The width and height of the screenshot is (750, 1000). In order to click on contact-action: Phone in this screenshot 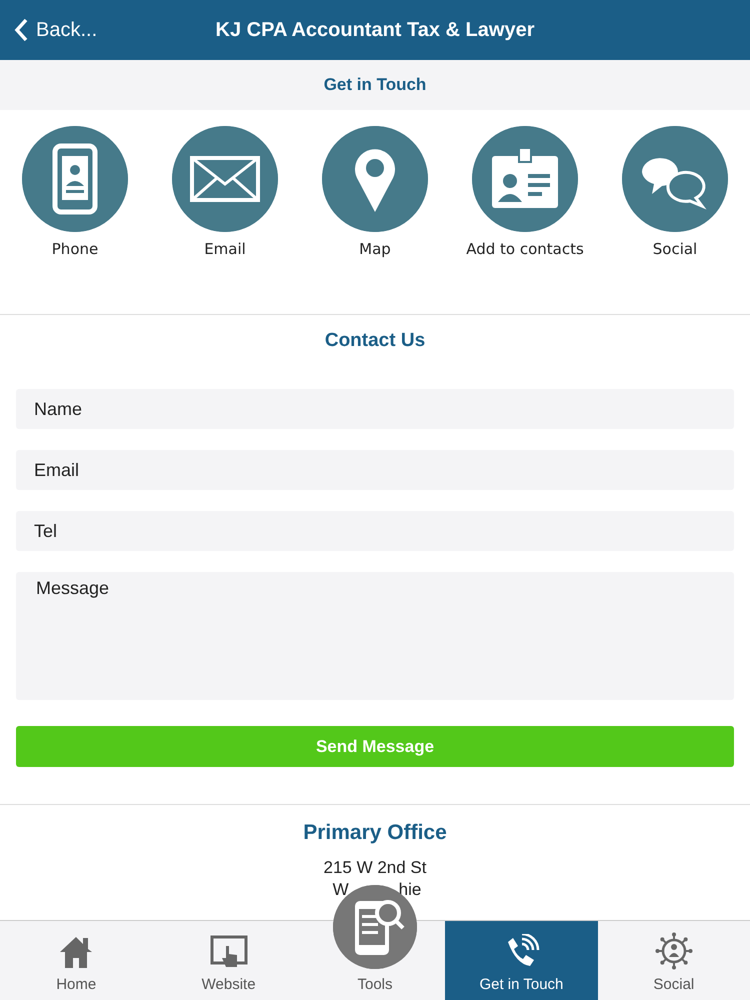, I will do `click(75, 212)`.